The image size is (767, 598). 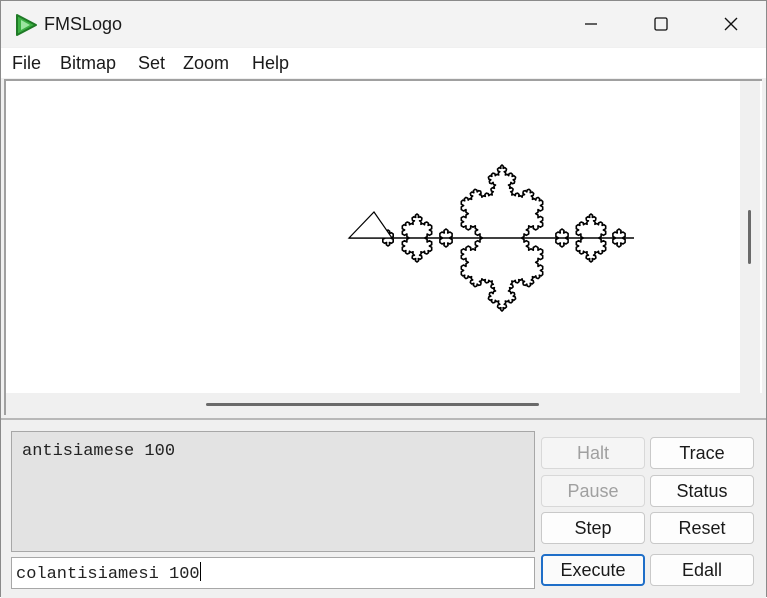 What do you see at coordinates (200, 571) in the screenshot?
I see `text-caret` at bounding box center [200, 571].